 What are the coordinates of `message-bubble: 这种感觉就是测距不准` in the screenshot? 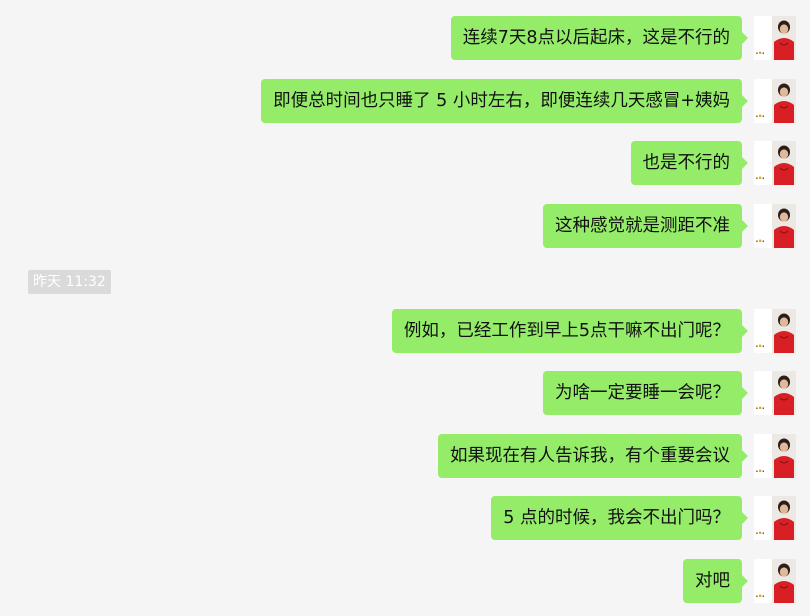 It's located at (645, 226).